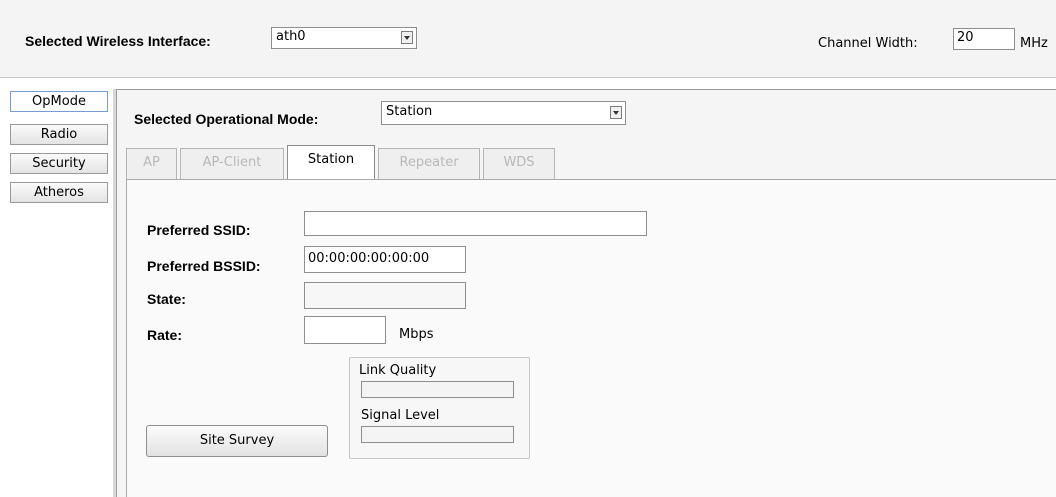 This screenshot has height=497, width=1056. What do you see at coordinates (199, 230) in the screenshot?
I see `preferred-ssid-label: Preferred SSID:` at bounding box center [199, 230].